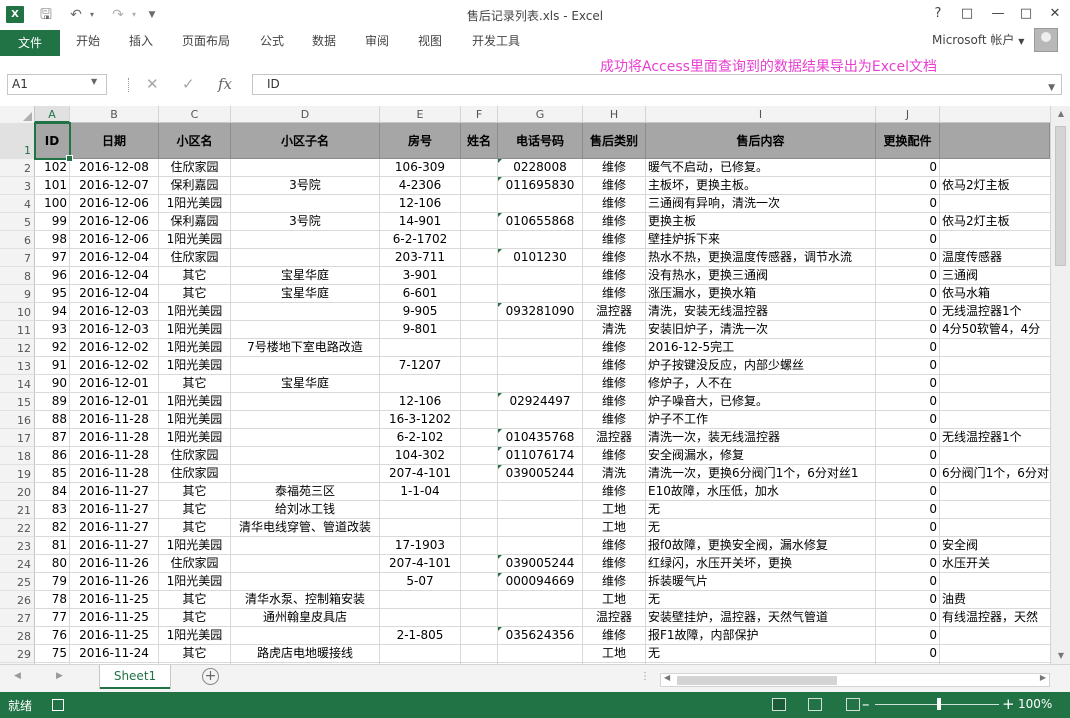 This screenshot has width=1070, height=718. What do you see at coordinates (479, 114) in the screenshot?
I see `column-header-f: F` at bounding box center [479, 114].